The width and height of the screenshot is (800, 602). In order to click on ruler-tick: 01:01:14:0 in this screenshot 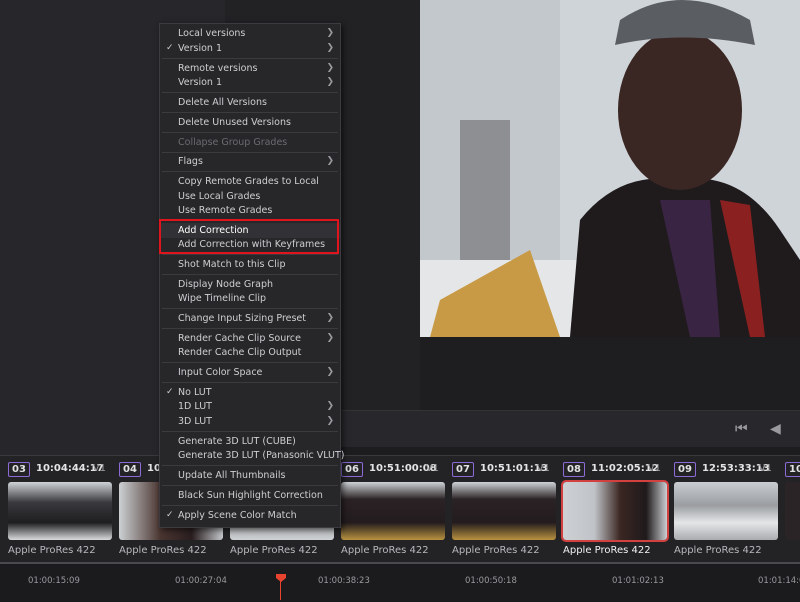, I will do `click(779, 581)`.